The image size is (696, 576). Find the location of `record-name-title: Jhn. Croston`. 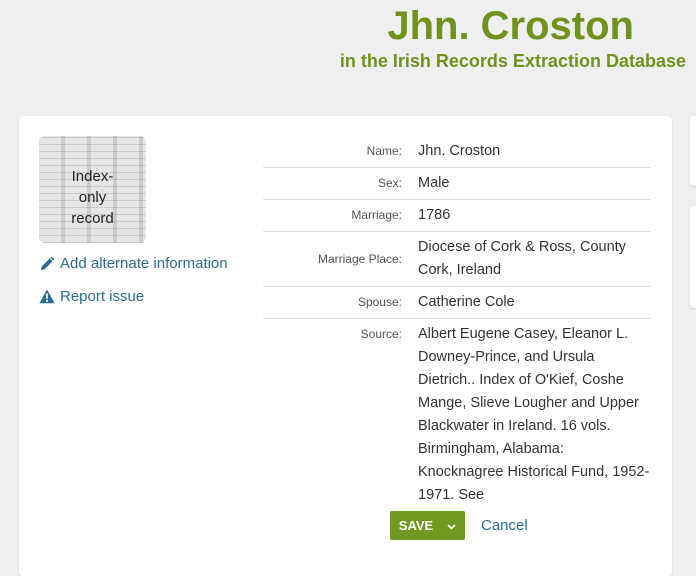

record-name-title: Jhn. Croston is located at coordinates (510, 26).